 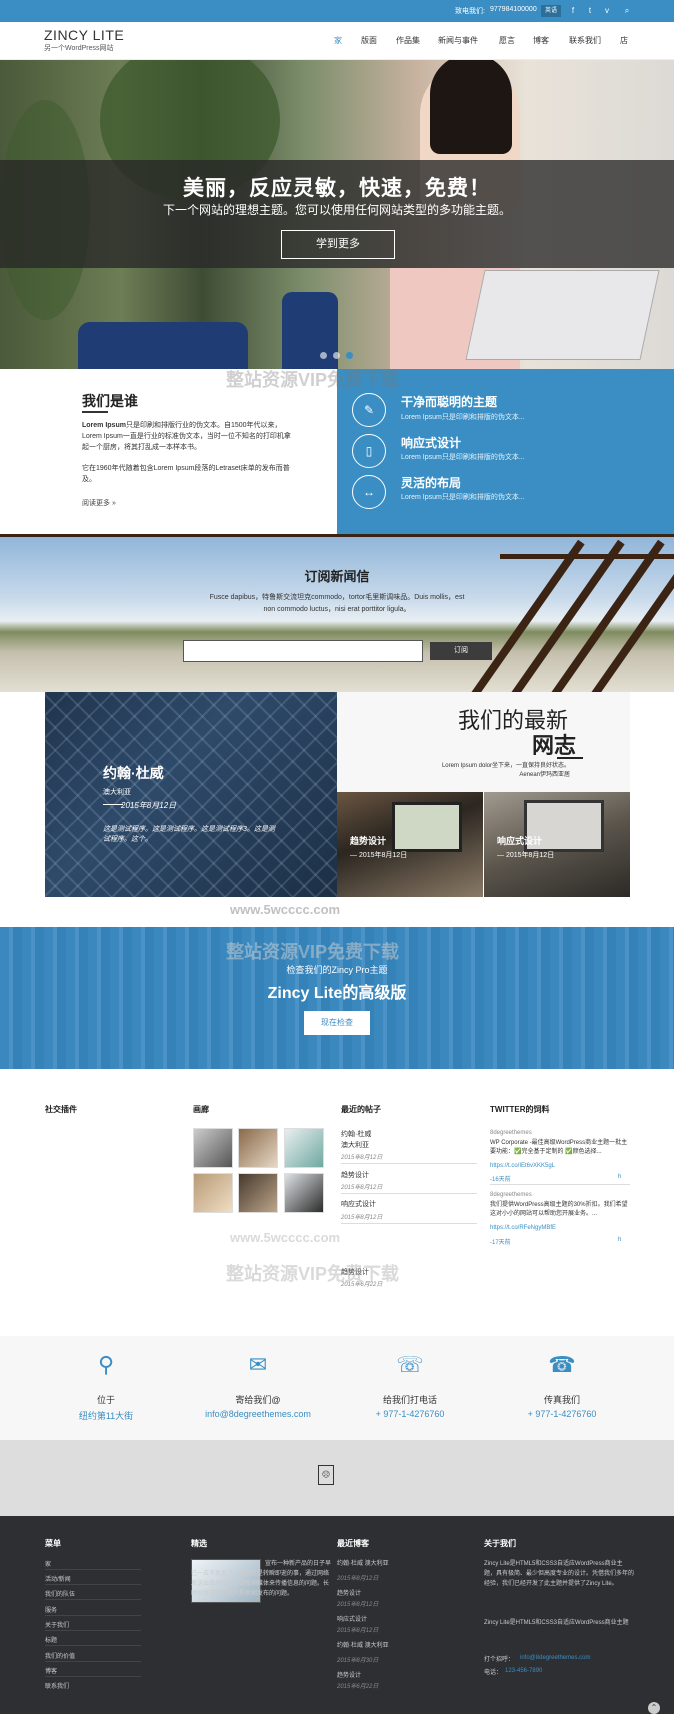 I want to click on contact-value: 纽约第11大街, so click(x=106, y=1416).